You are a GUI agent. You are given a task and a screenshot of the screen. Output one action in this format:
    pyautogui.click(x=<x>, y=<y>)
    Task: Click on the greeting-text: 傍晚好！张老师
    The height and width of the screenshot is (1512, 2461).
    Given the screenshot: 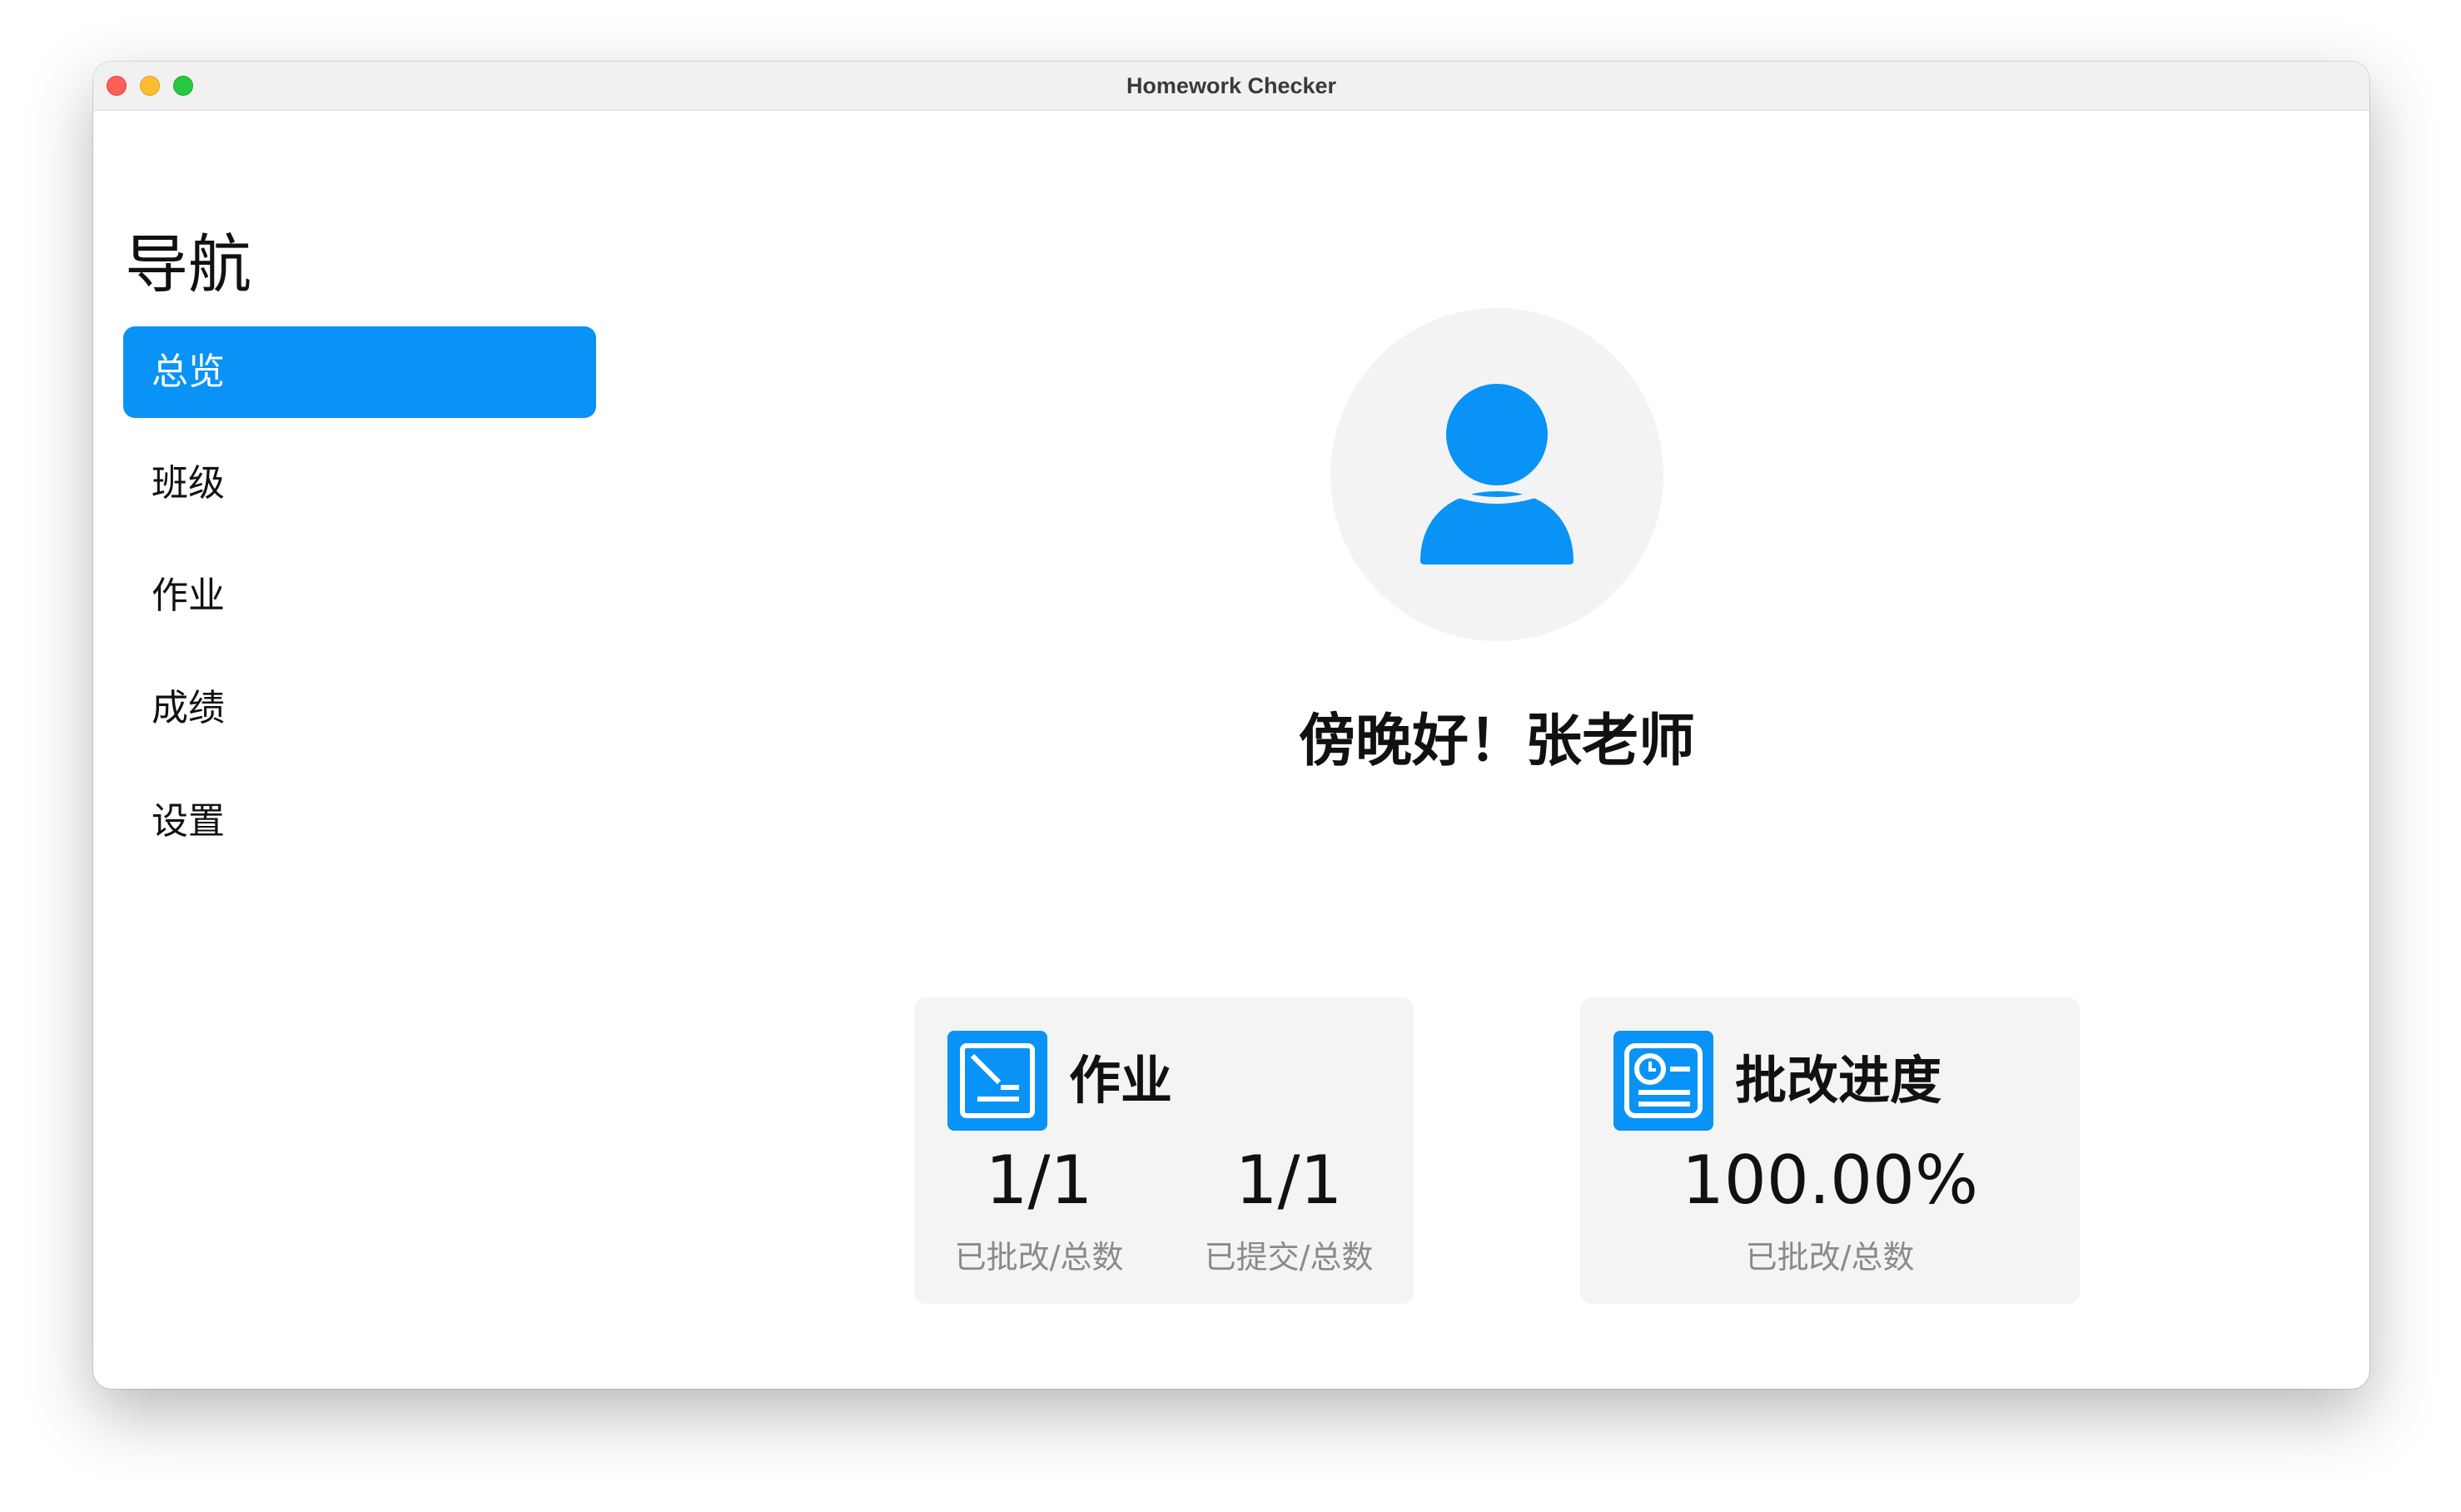 What is the action you would take?
    pyautogui.click(x=1496, y=741)
    